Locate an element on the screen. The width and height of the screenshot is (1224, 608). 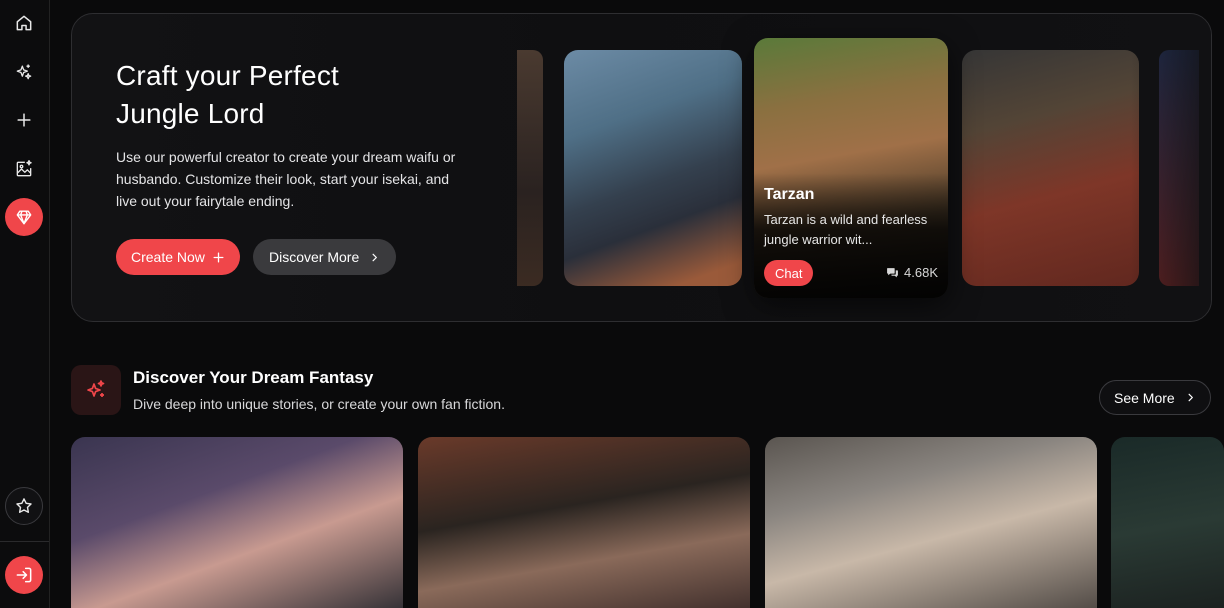
see-more-button: See More is located at coordinates (1155, 397).